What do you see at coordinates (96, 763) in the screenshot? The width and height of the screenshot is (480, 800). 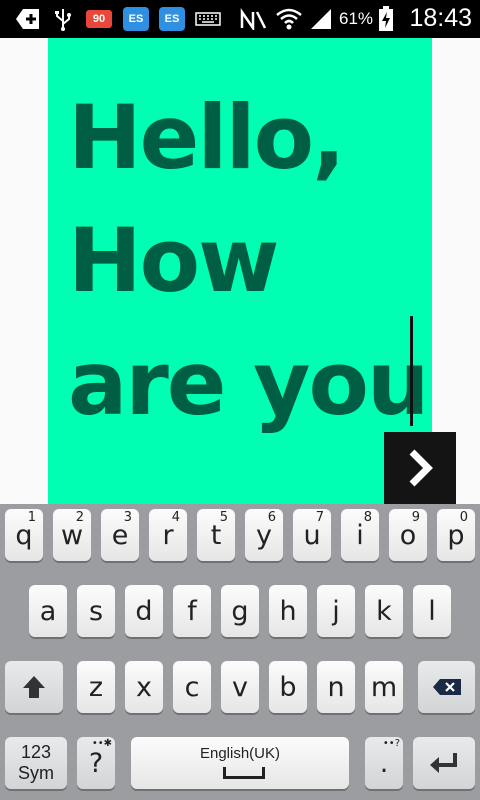 I see `question-mark-key: ••✱ ?` at bounding box center [96, 763].